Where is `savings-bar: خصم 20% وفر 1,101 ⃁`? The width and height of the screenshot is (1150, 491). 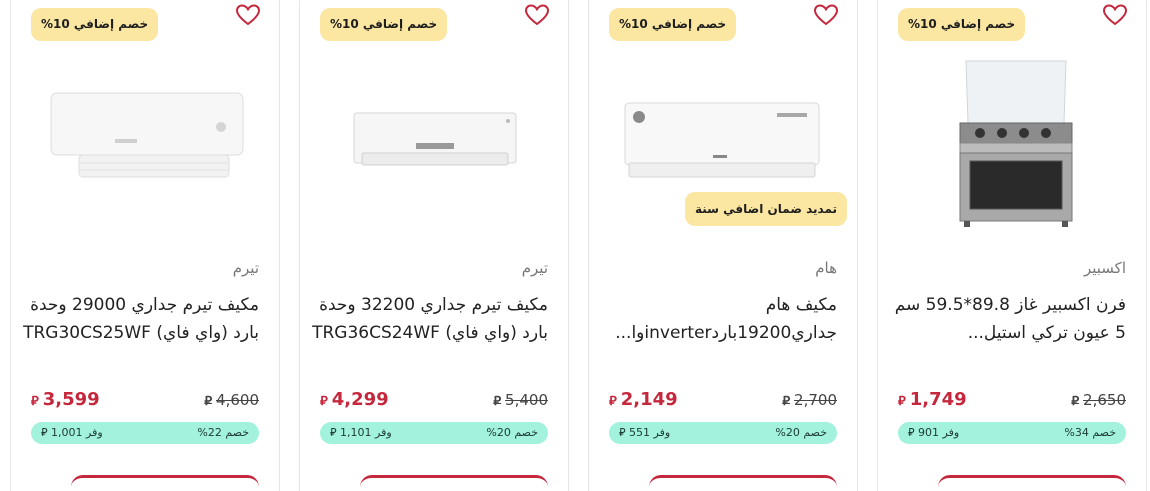
savings-bar: خصم 20% وفر 1,101 ⃁ is located at coordinates (434, 433).